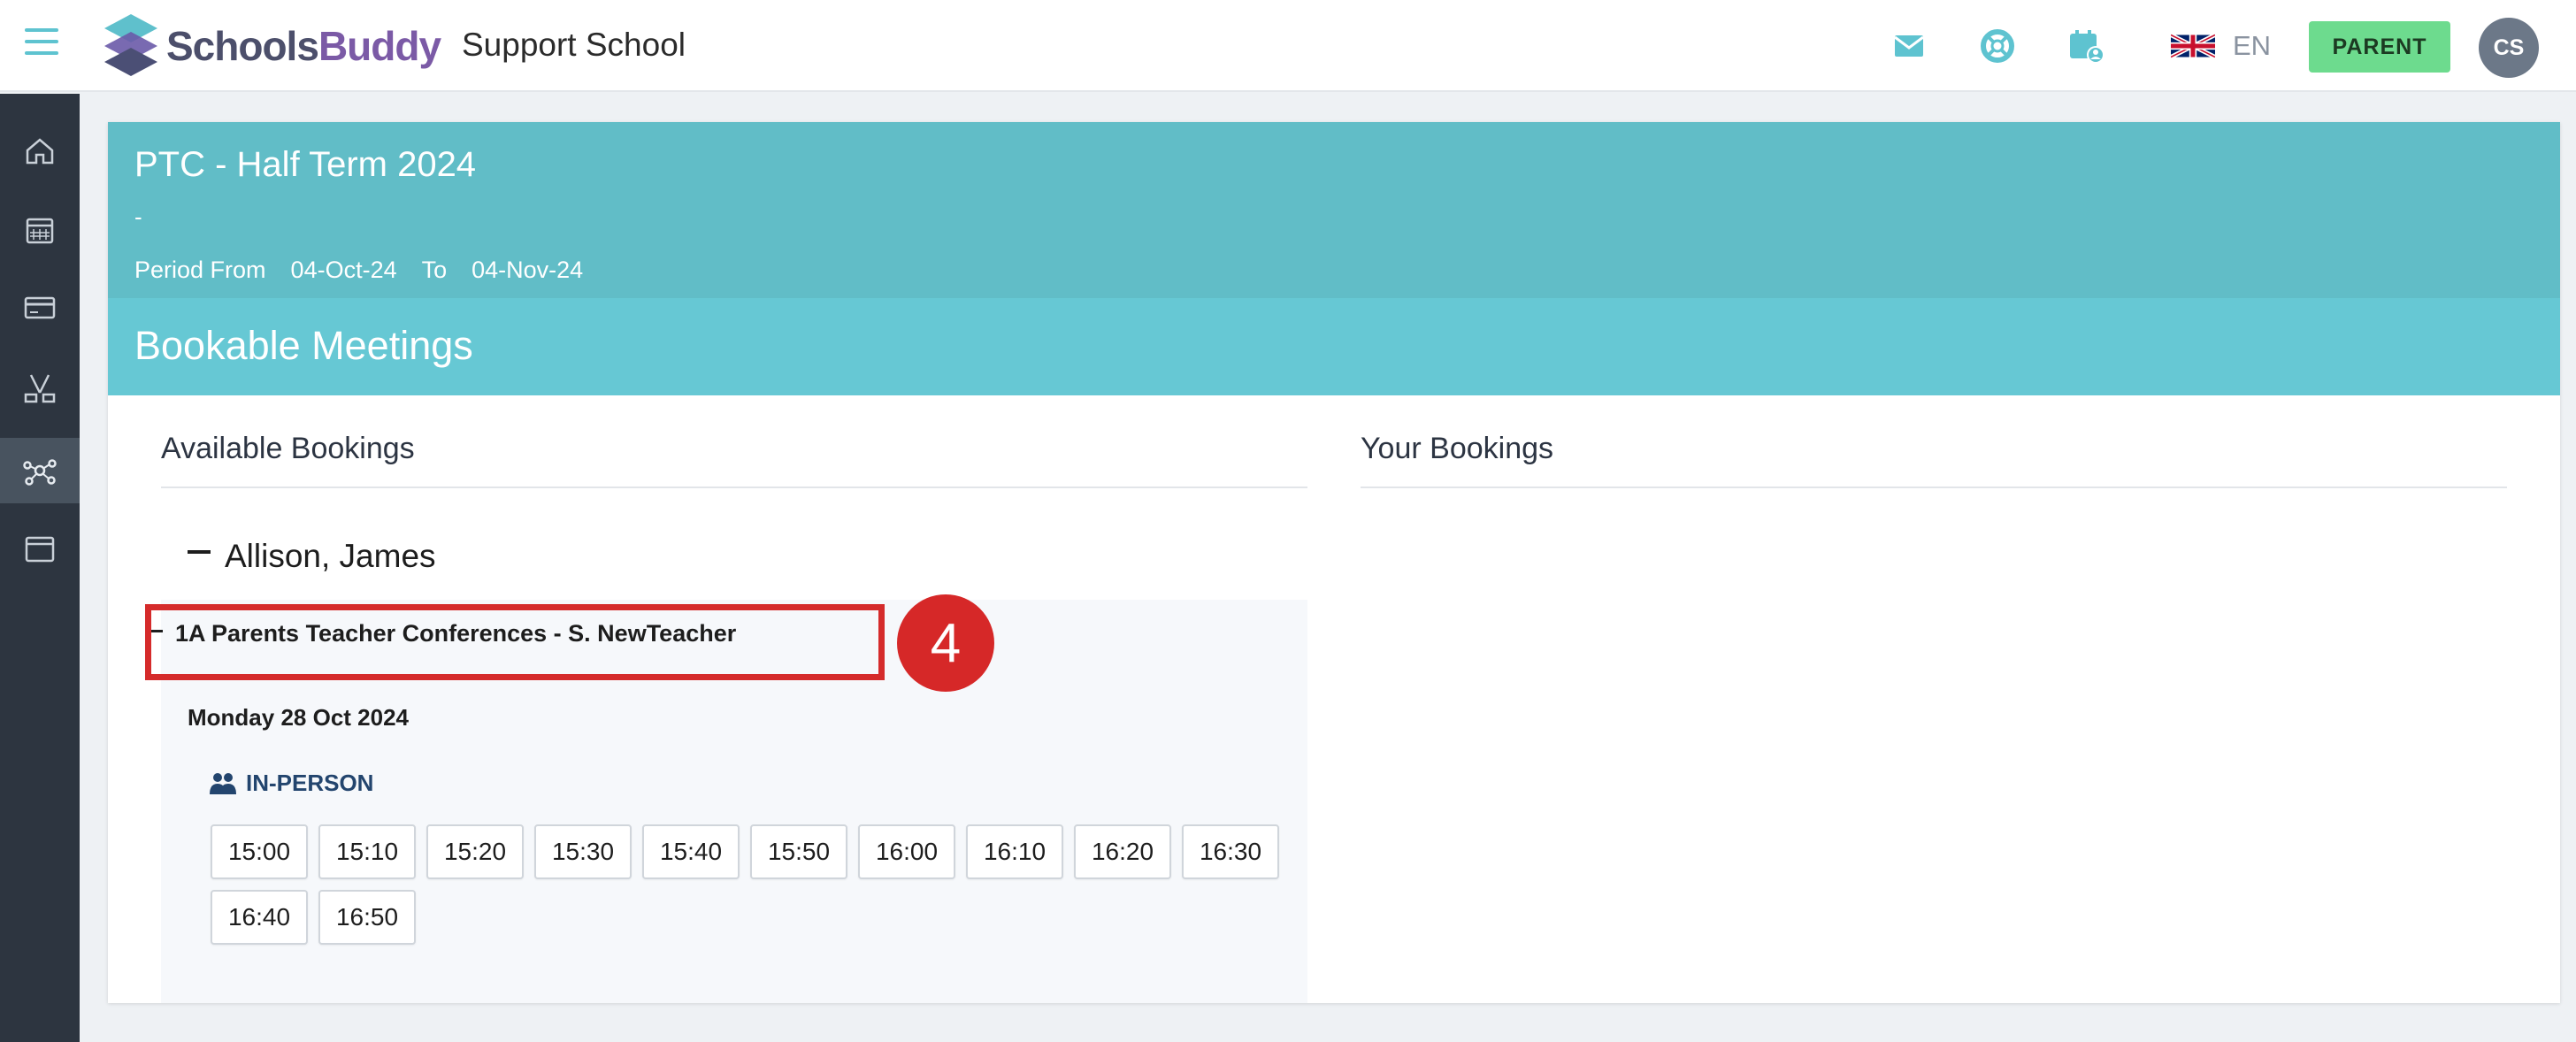  I want to click on sidebar-item-calendar, so click(40, 230).